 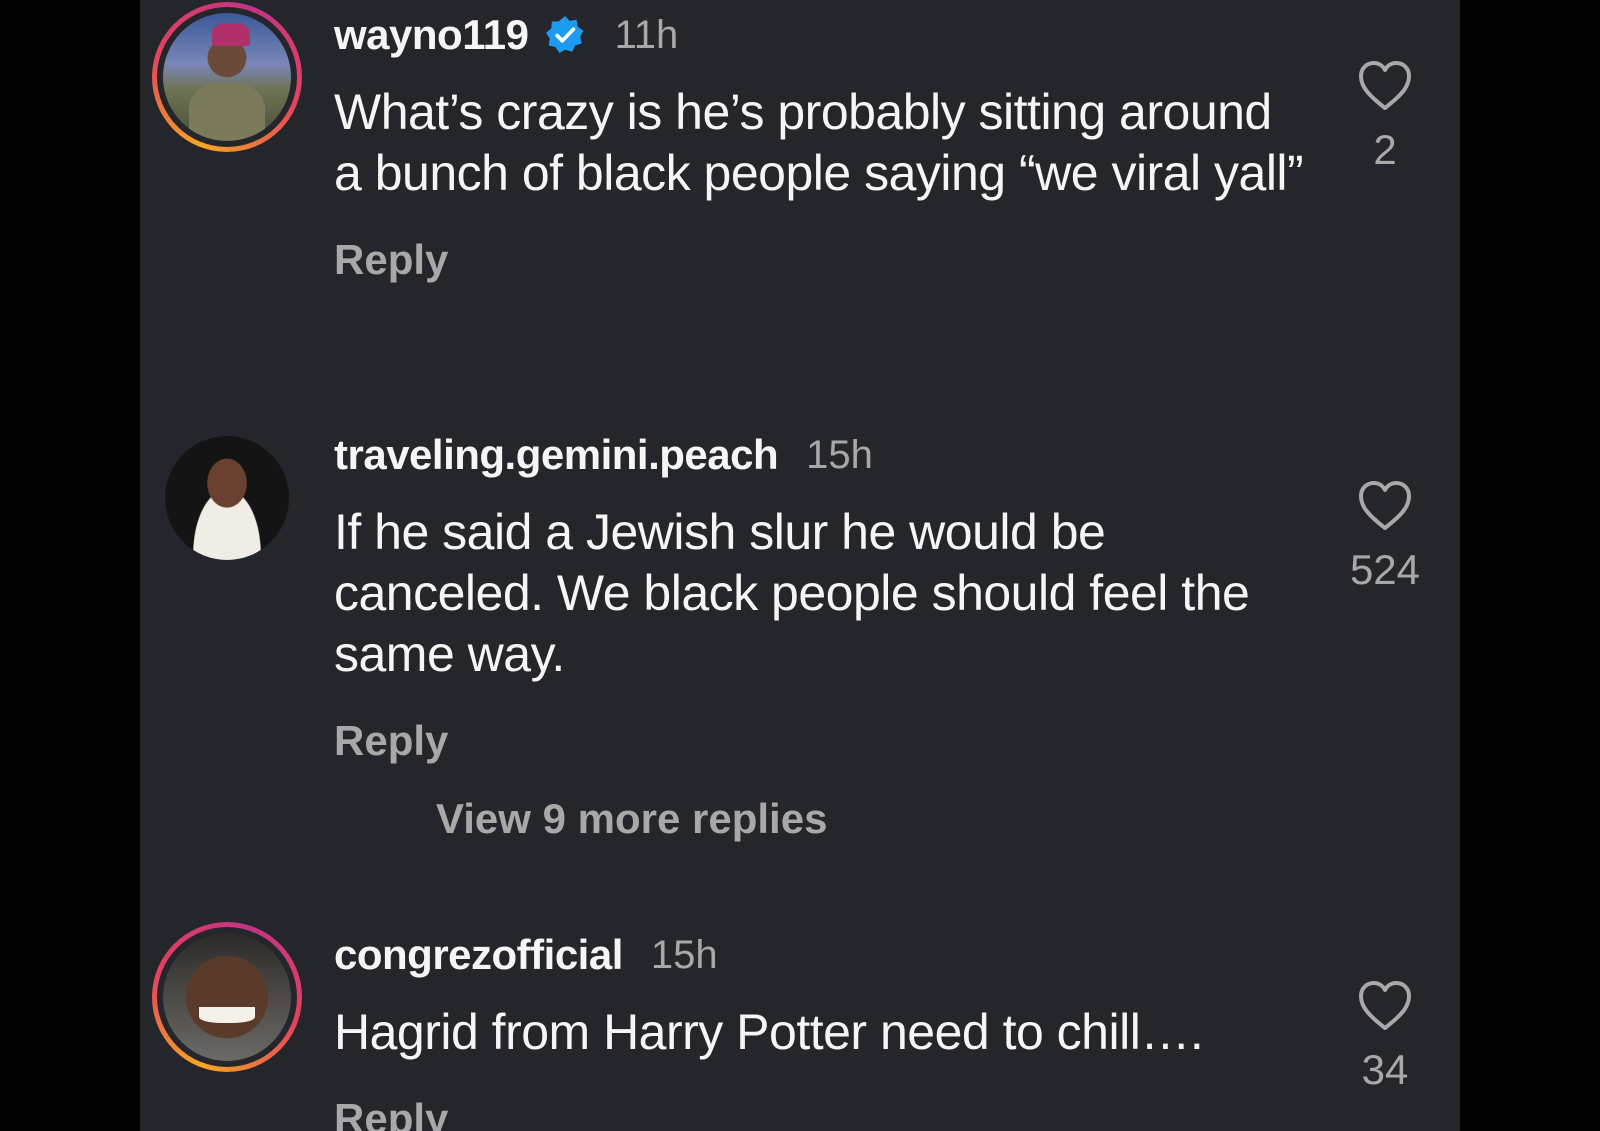 What do you see at coordinates (1385, 117) in the screenshot?
I see `like-control: 2` at bounding box center [1385, 117].